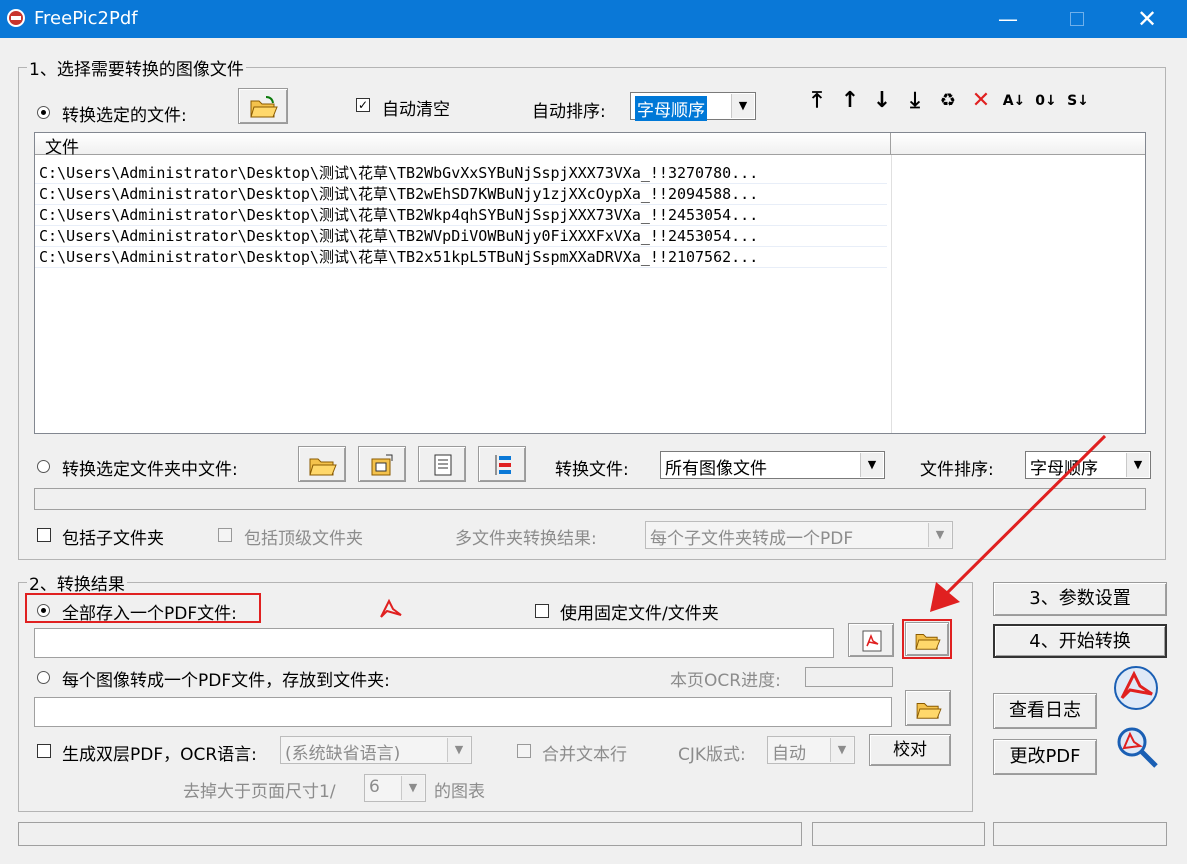 Image resolution: width=1187 pixels, height=864 pixels. I want to click on pdf-logo-icon, so click(391, 608).